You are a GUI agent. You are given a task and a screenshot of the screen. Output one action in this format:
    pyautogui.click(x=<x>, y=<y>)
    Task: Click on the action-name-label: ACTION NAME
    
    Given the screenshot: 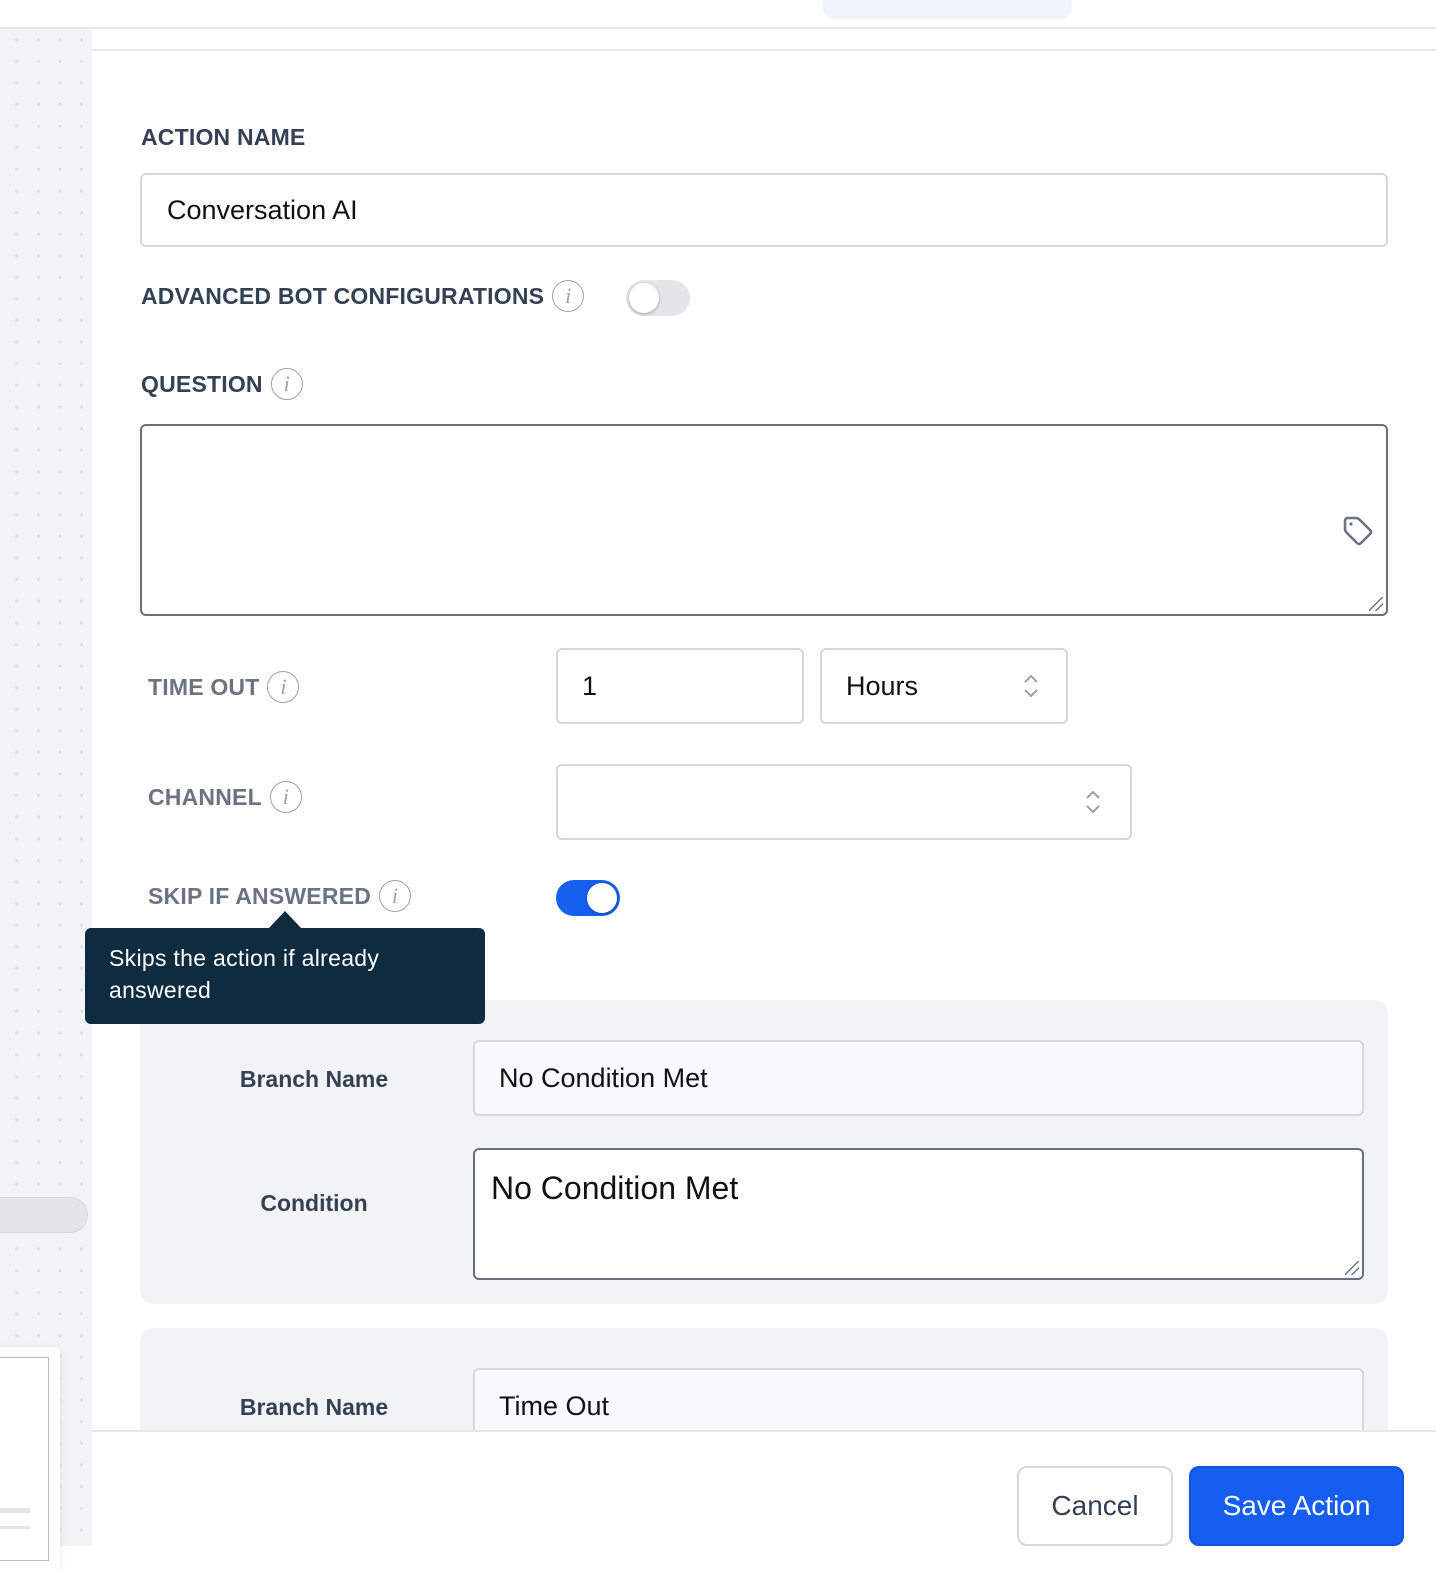 What is the action you would take?
    pyautogui.click(x=223, y=137)
    